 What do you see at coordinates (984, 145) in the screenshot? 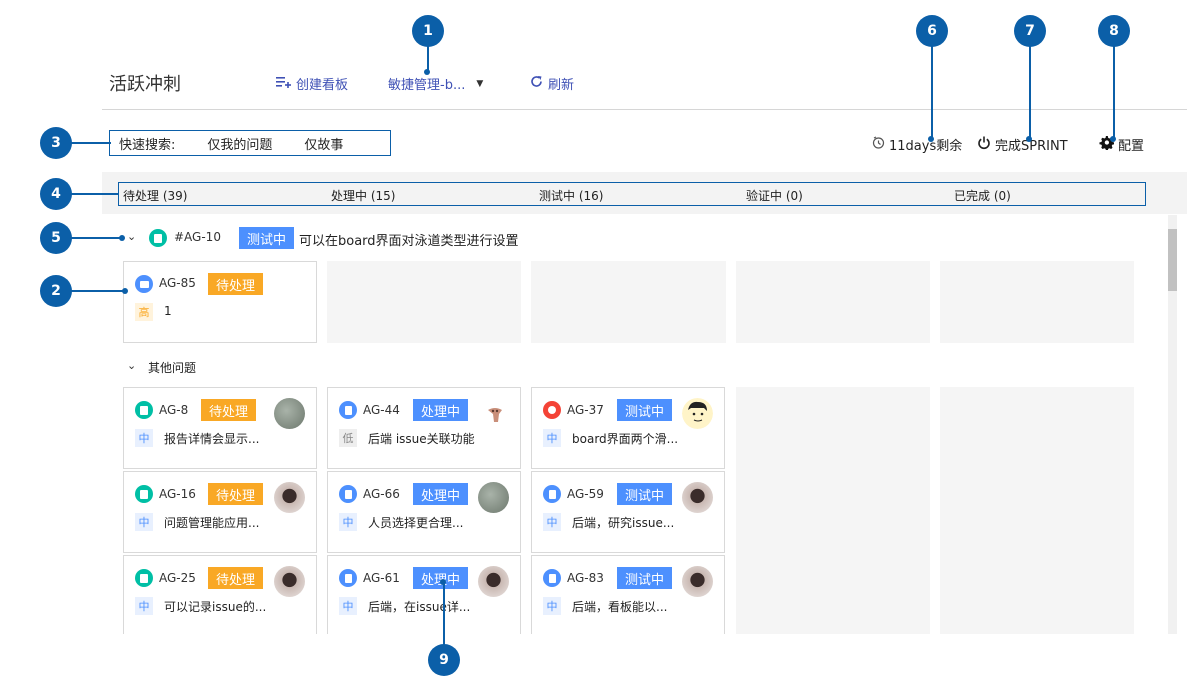
I see `power-icon` at bounding box center [984, 145].